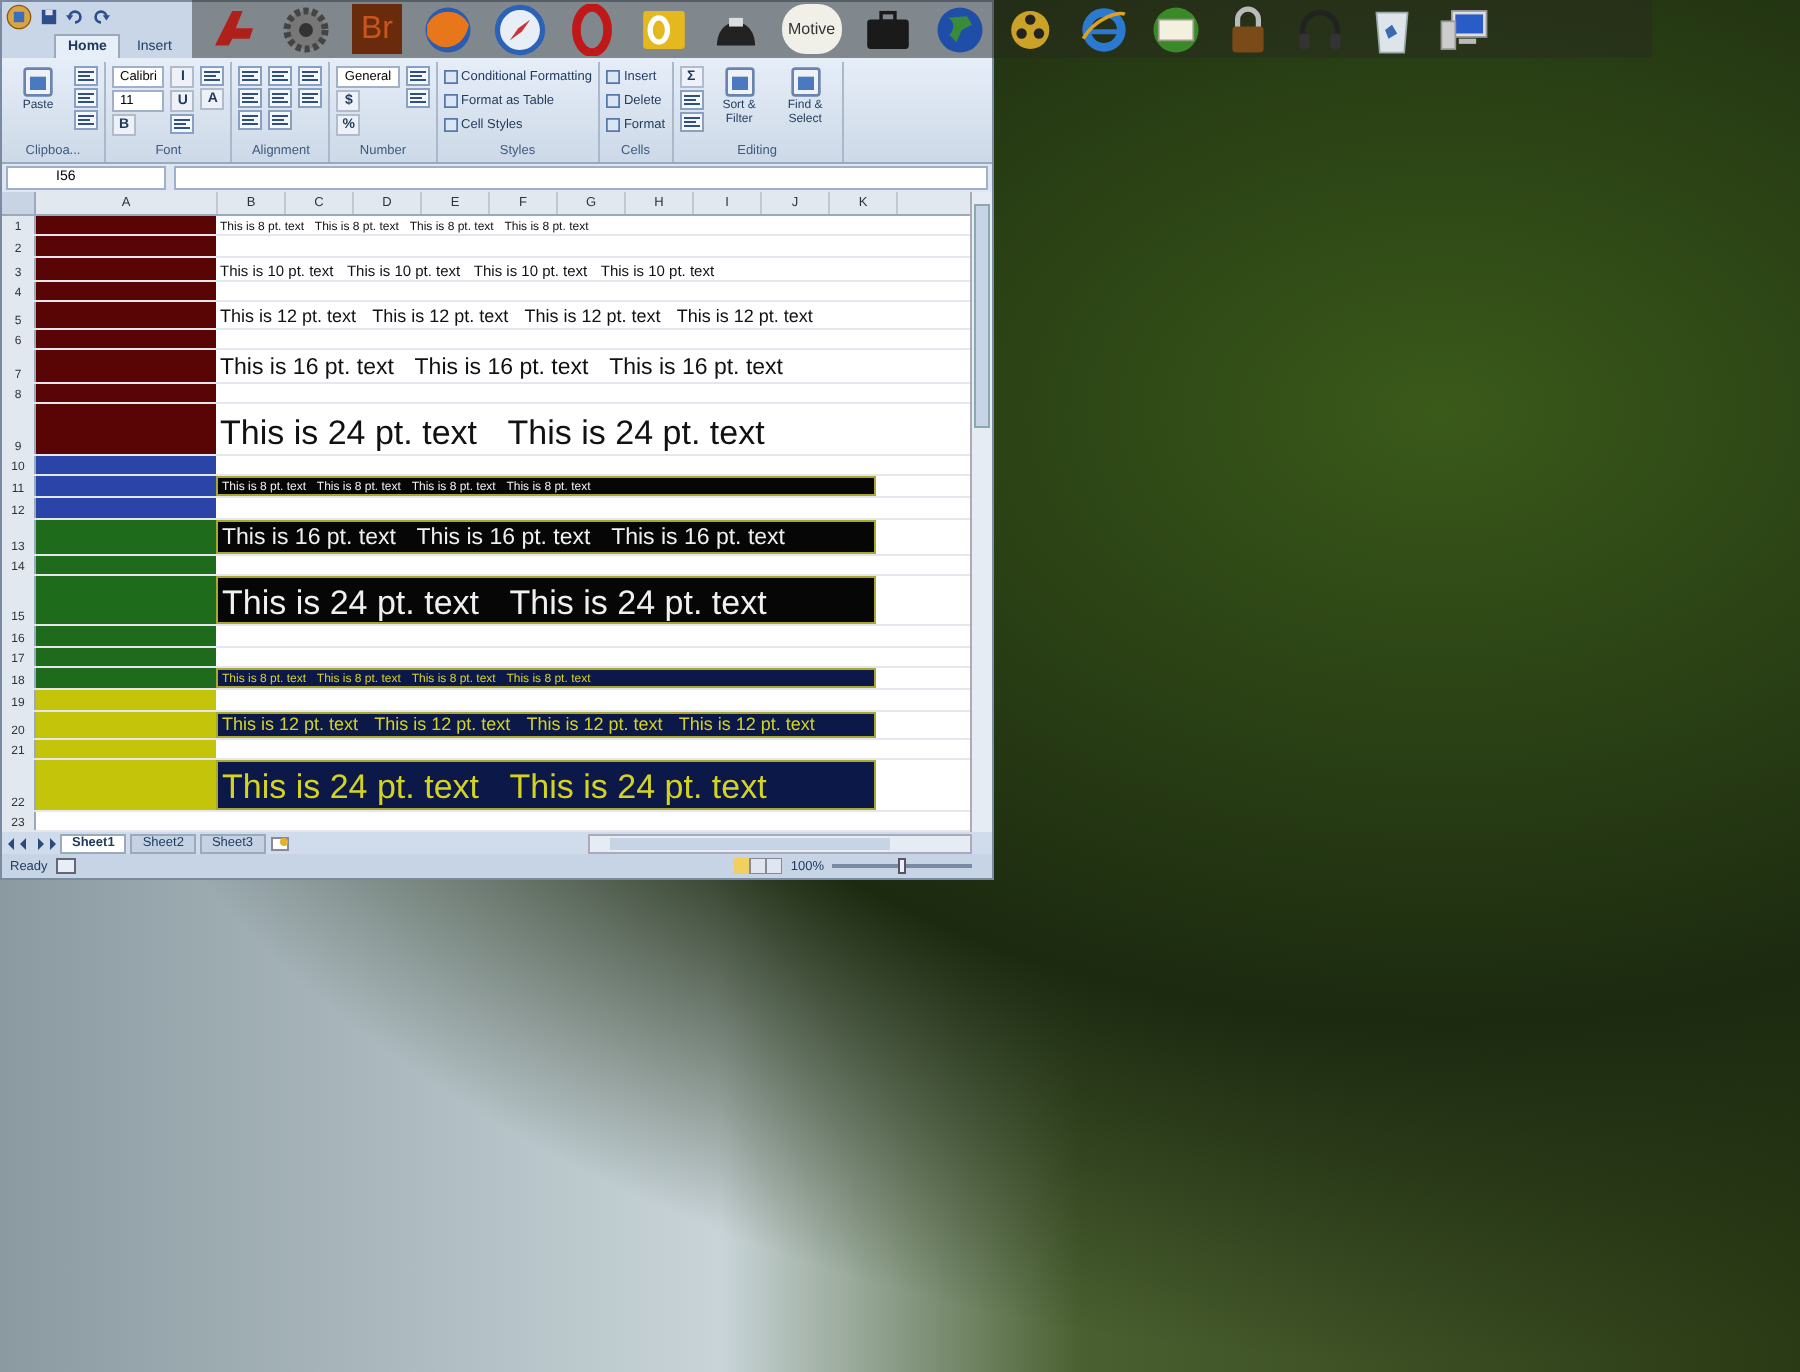 The width and height of the screenshot is (1800, 1372). I want to click on vertical-scrollbar, so click(981, 512).